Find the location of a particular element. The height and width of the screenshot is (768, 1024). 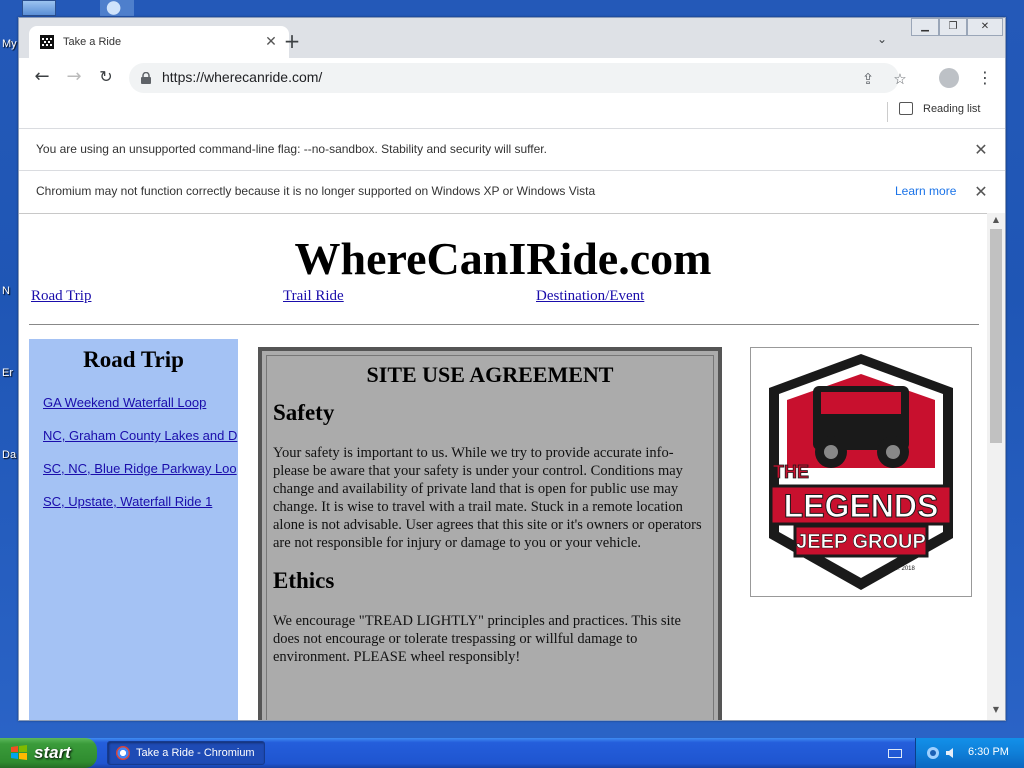

scroll-up-icon: ▲ is located at coordinates (996, 221).